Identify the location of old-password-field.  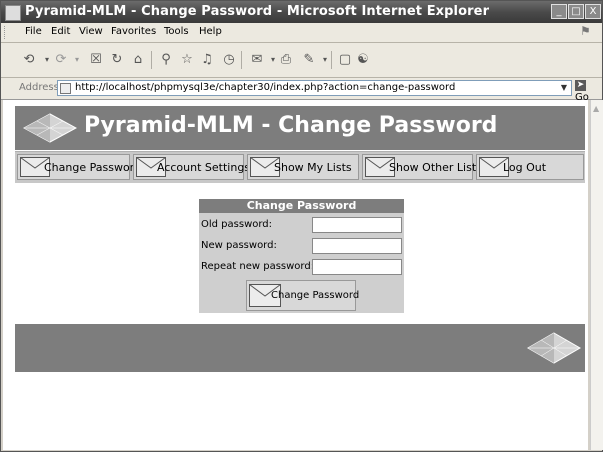
(357, 225).